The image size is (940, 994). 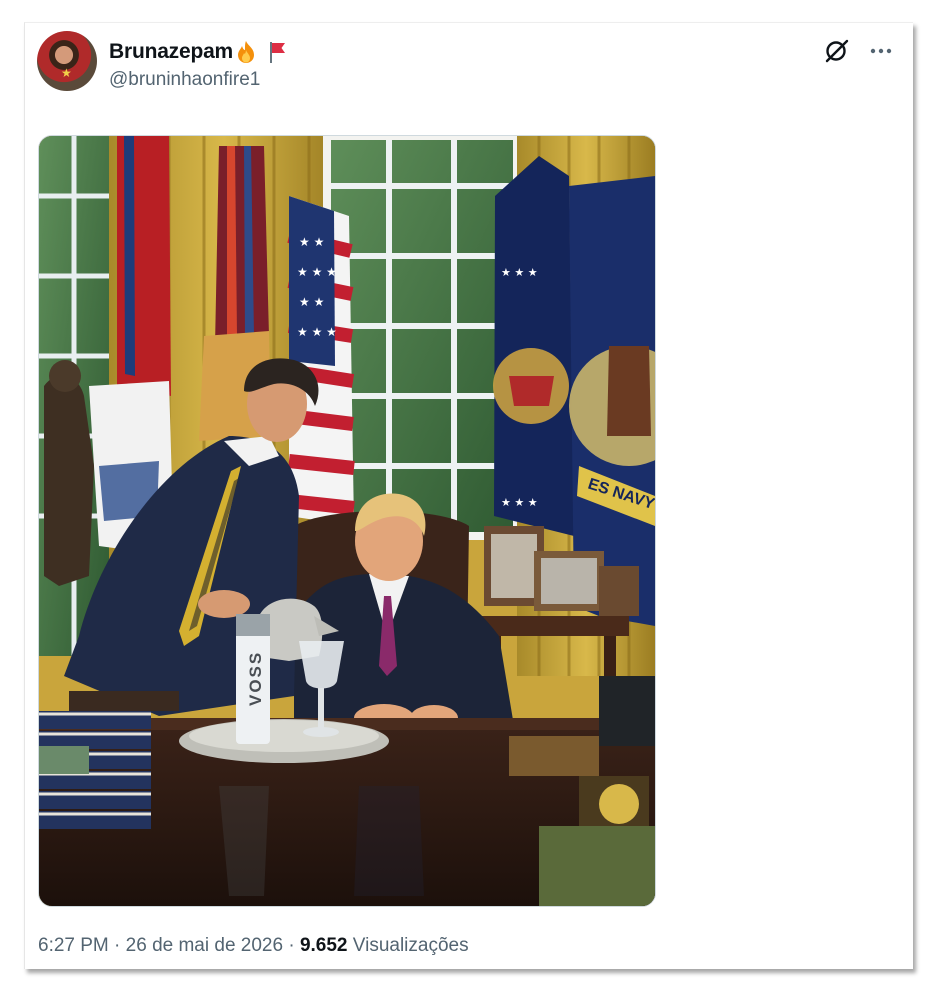 I want to click on red-flag-icon, so click(x=278, y=52).